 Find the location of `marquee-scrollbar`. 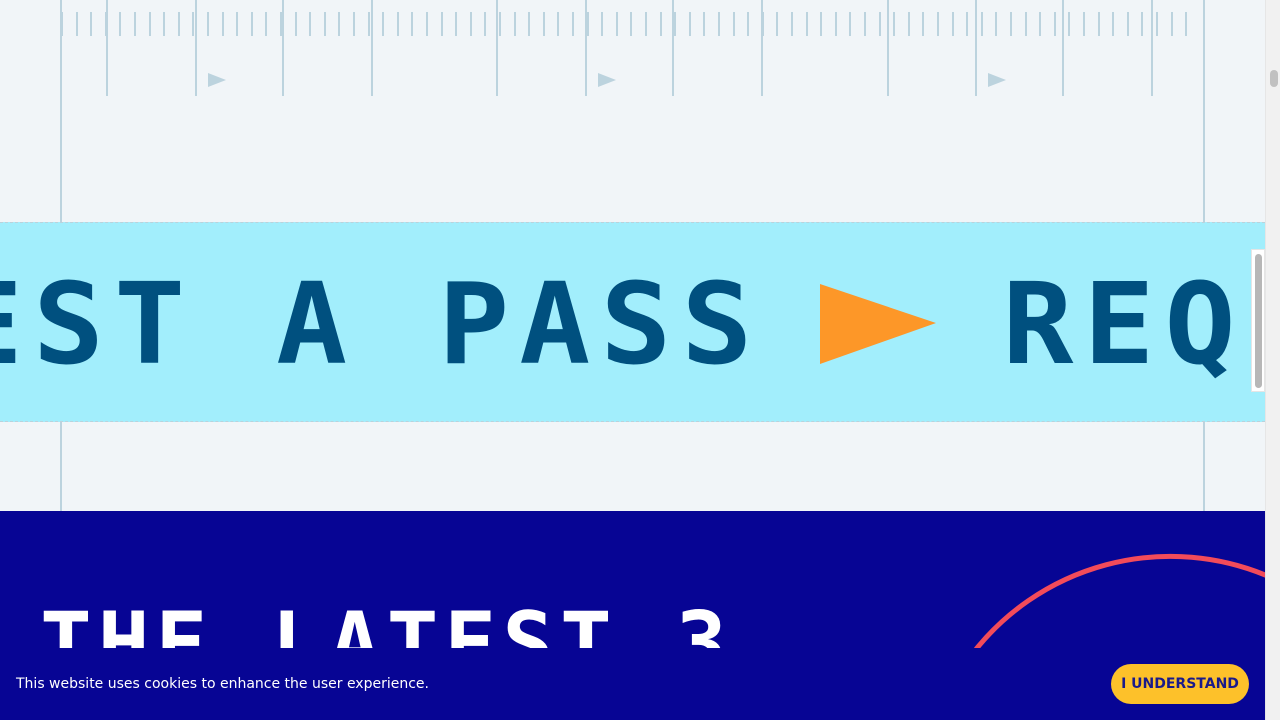

marquee-scrollbar is located at coordinates (1258, 320).